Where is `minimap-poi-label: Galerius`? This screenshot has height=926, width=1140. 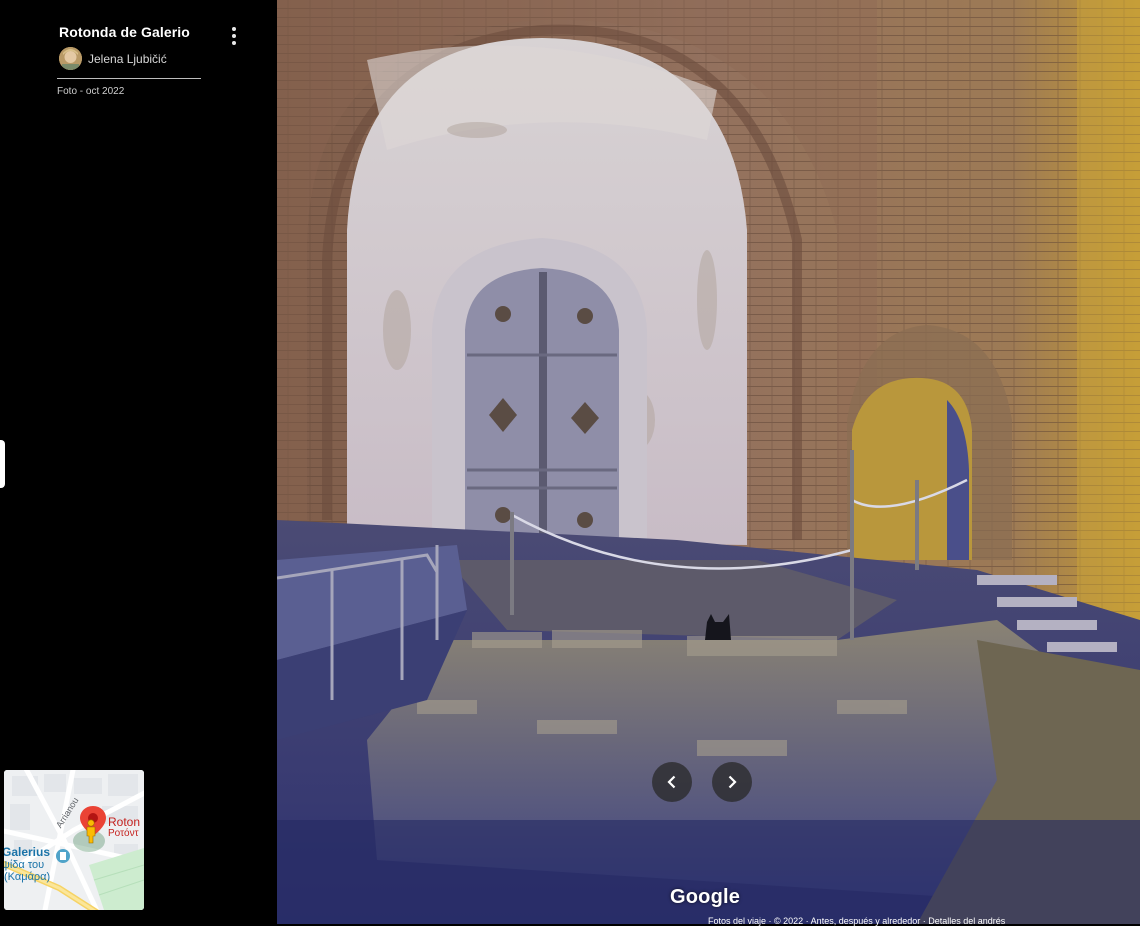
minimap-poi-label: Galerius is located at coordinates (27, 852).